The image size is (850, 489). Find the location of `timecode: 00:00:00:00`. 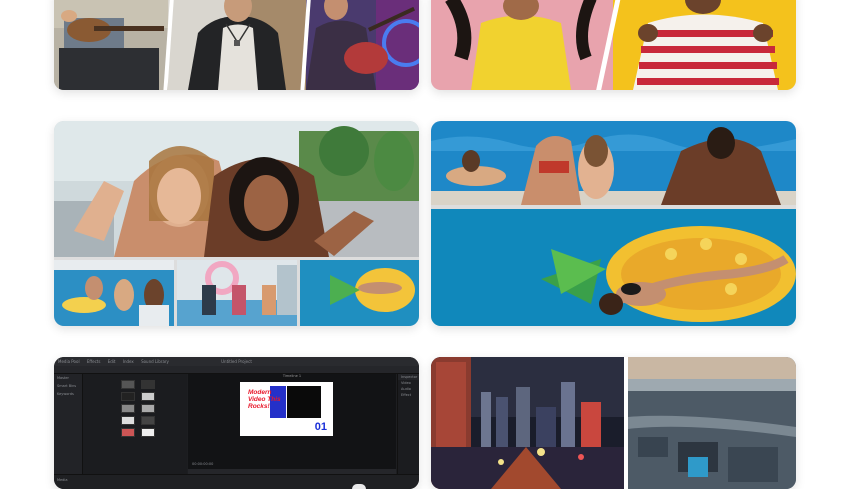

timecode: 00:00:00:00 is located at coordinates (203, 464).